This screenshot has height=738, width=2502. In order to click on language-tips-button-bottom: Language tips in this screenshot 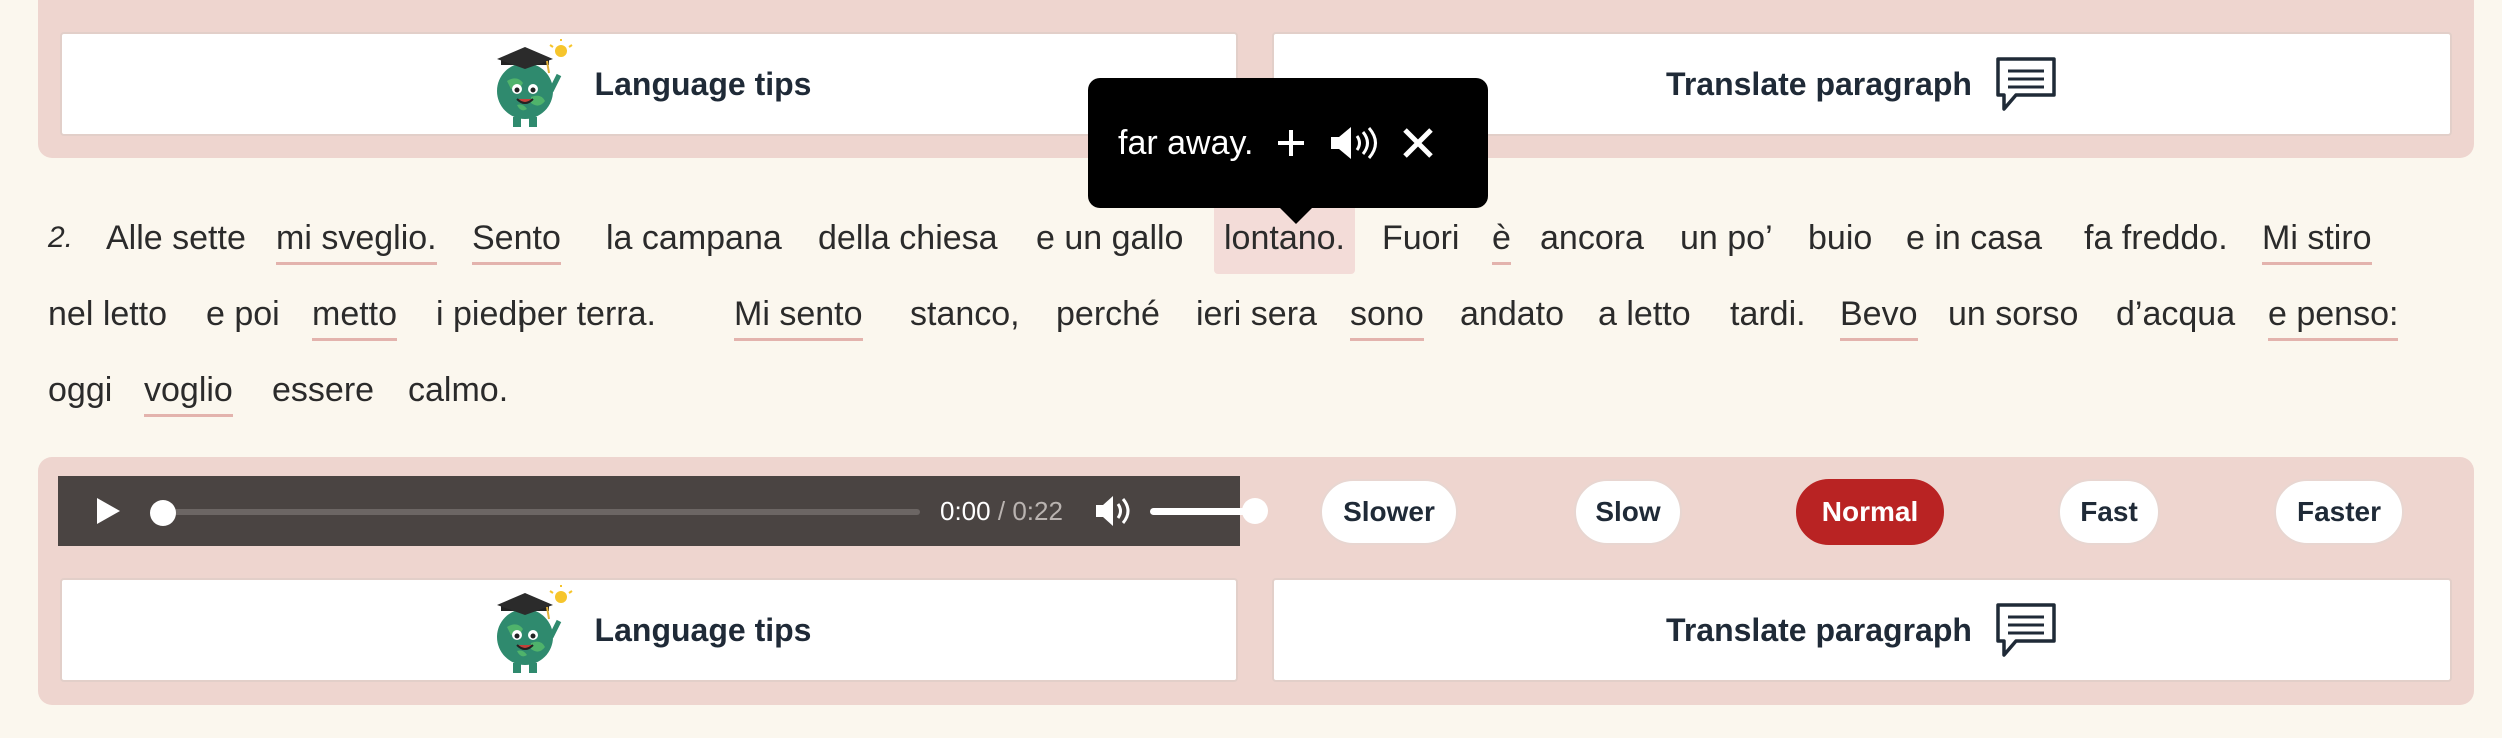, I will do `click(649, 630)`.